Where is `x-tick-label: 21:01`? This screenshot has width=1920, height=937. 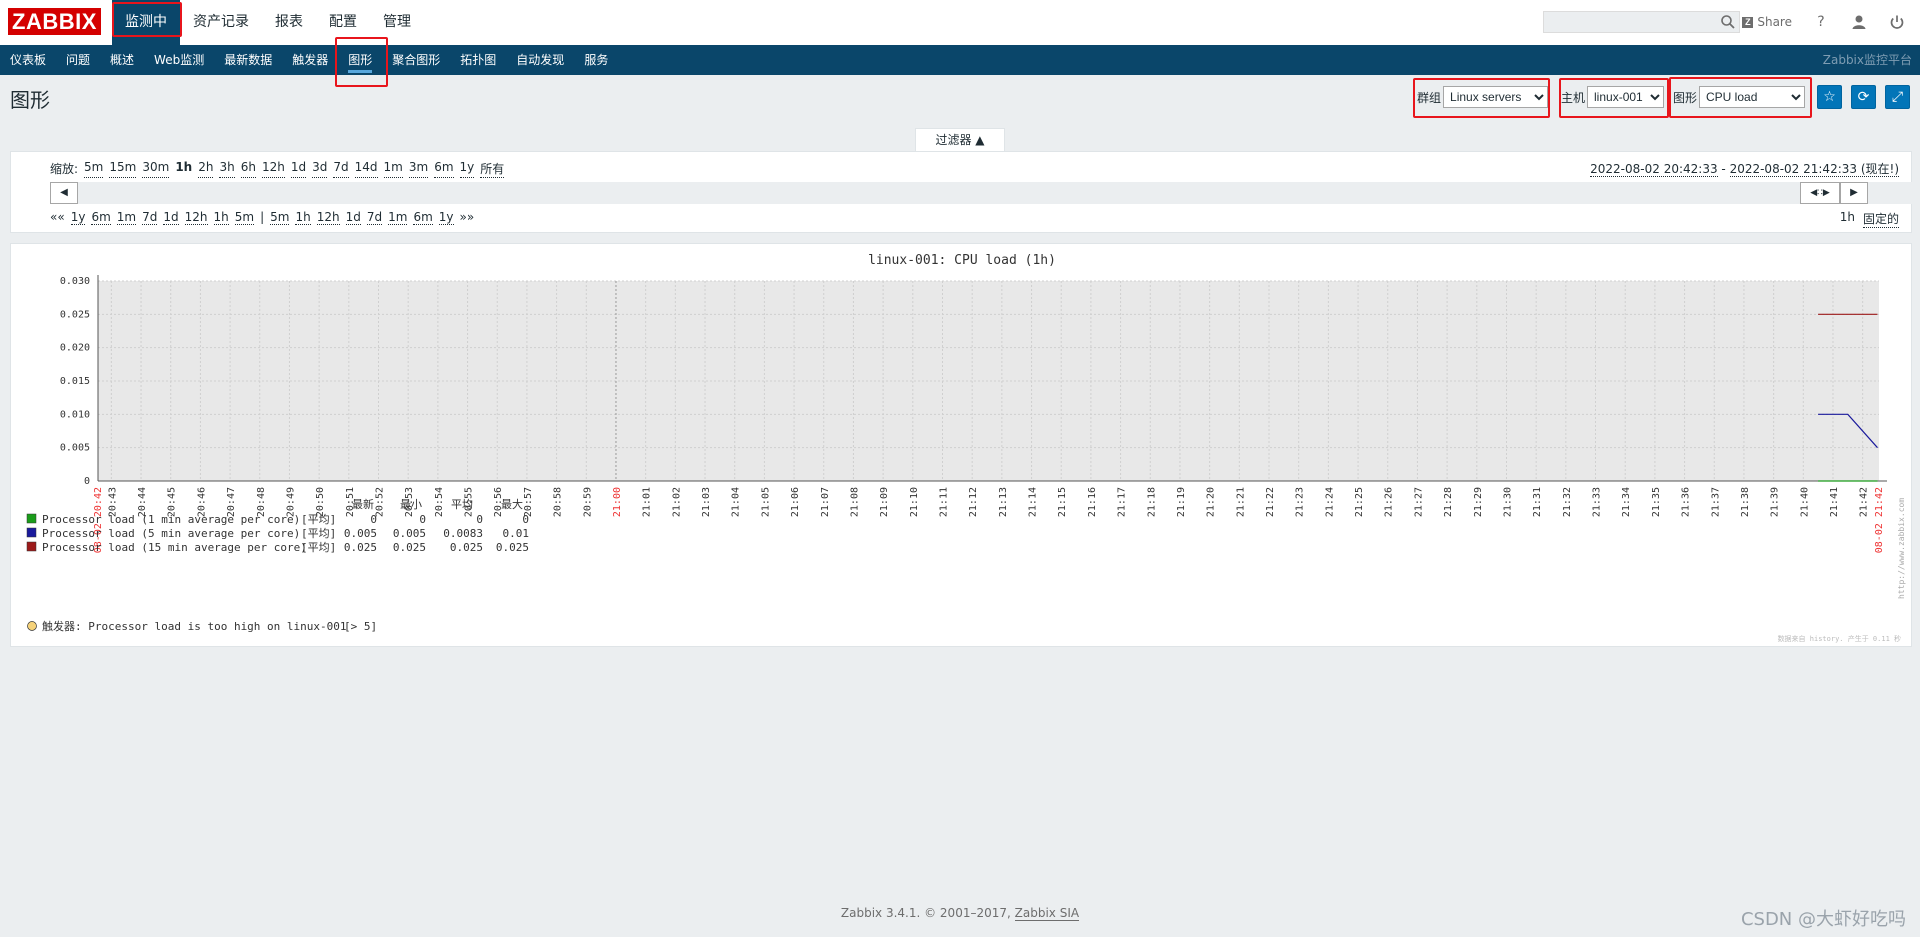 x-tick-label: 21:01 is located at coordinates (647, 502).